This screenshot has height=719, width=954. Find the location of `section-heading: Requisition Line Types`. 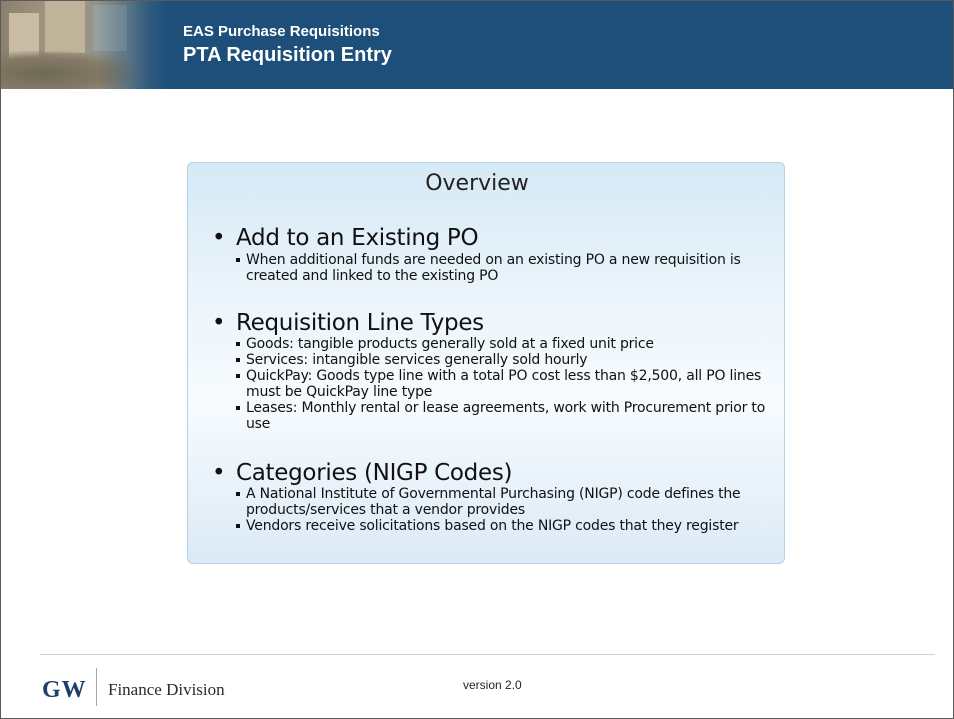

section-heading: Requisition Line Types is located at coordinates (500, 324).